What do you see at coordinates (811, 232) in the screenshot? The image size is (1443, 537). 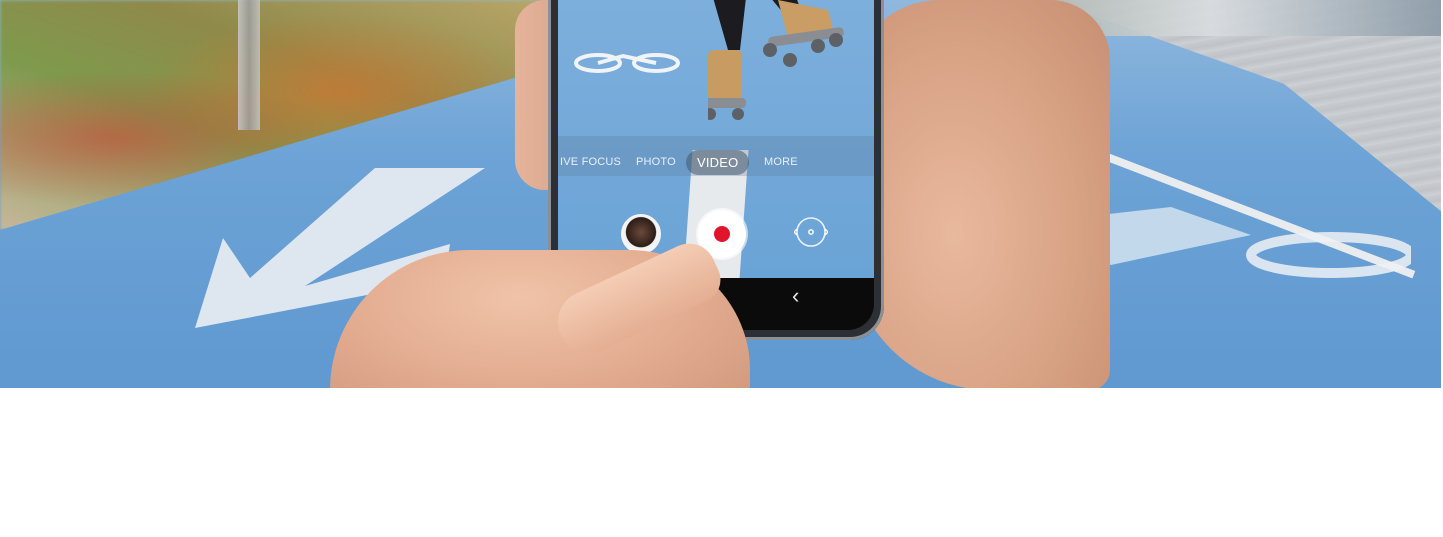 I see `switch-camera-icon` at bounding box center [811, 232].